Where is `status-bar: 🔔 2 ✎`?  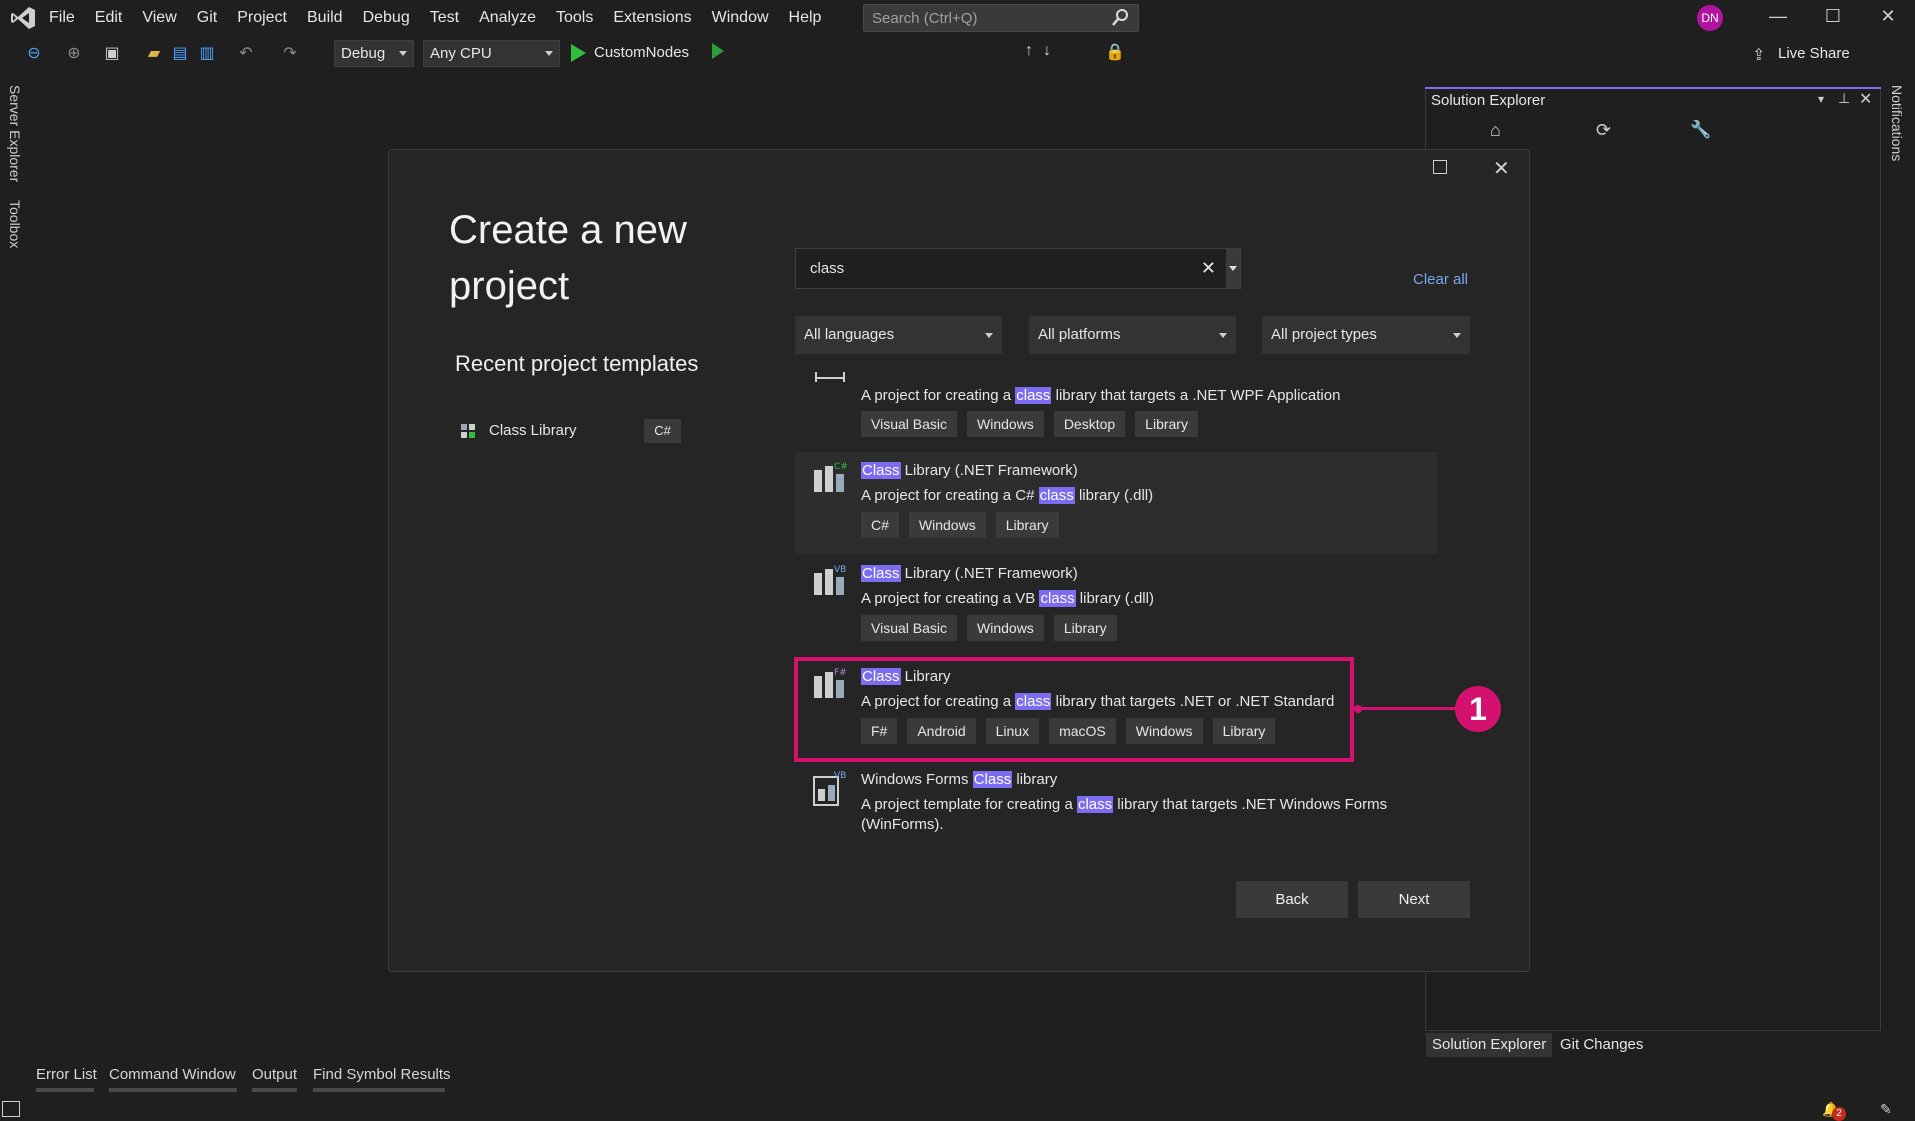
status-bar: 🔔 2 ✎ is located at coordinates (957, 1110).